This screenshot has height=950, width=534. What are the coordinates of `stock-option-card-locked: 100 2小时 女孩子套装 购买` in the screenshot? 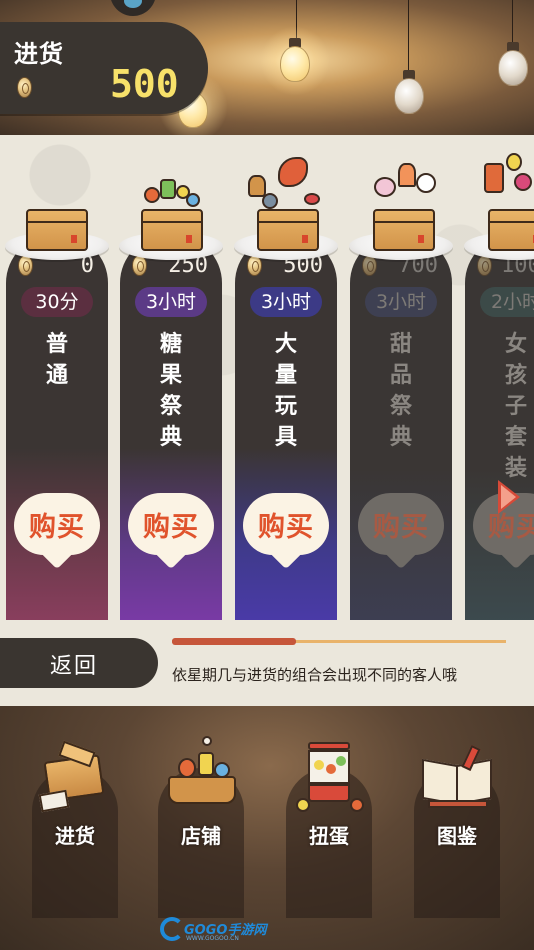 It's located at (499, 427).